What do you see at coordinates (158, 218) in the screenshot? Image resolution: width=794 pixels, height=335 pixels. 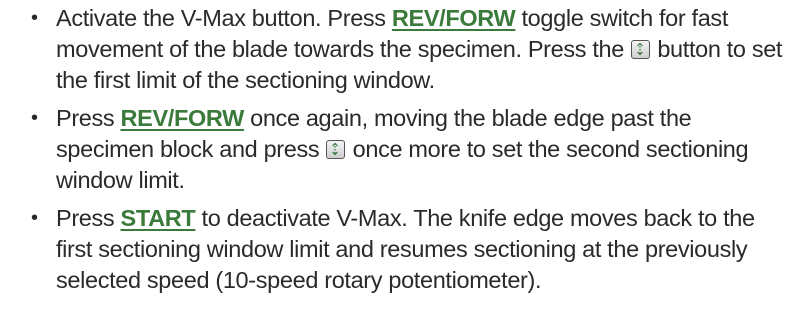 I see `start-key: START` at bounding box center [158, 218].